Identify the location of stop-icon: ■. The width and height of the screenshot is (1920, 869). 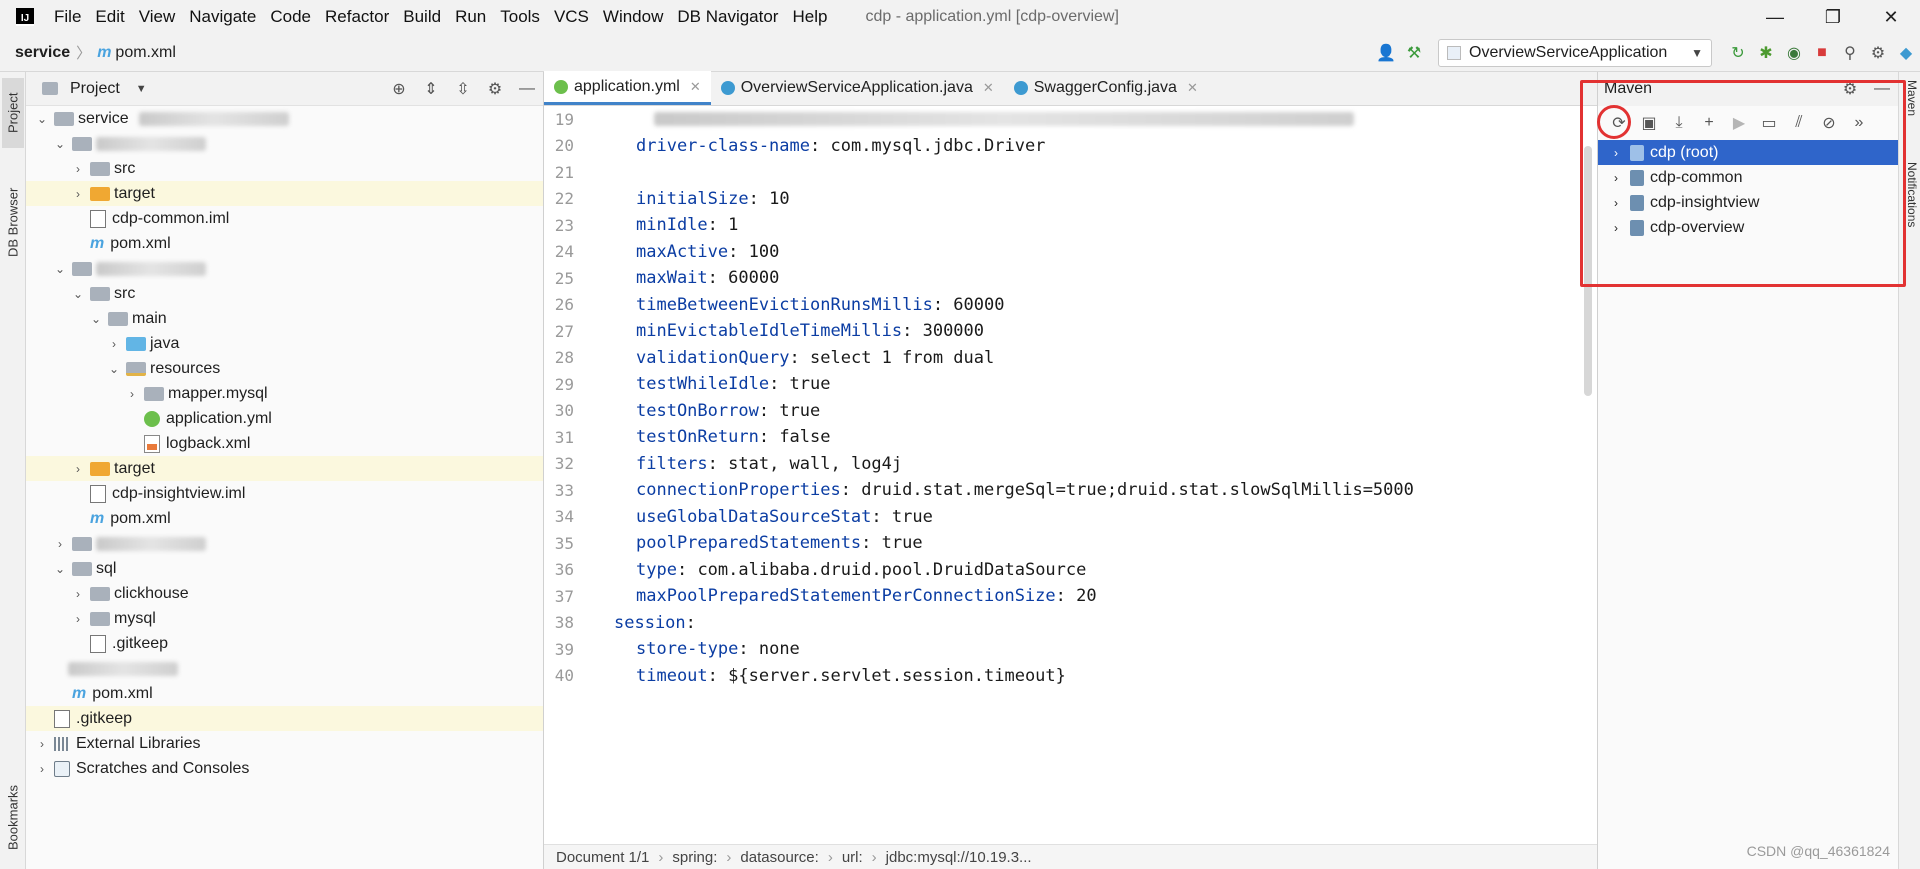
(1822, 53).